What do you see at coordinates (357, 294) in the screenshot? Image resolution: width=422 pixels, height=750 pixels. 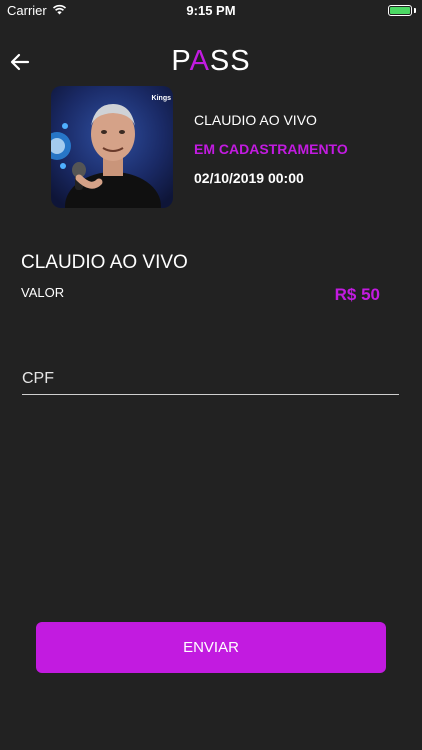 I see `price-value: R$ 50` at bounding box center [357, 294].